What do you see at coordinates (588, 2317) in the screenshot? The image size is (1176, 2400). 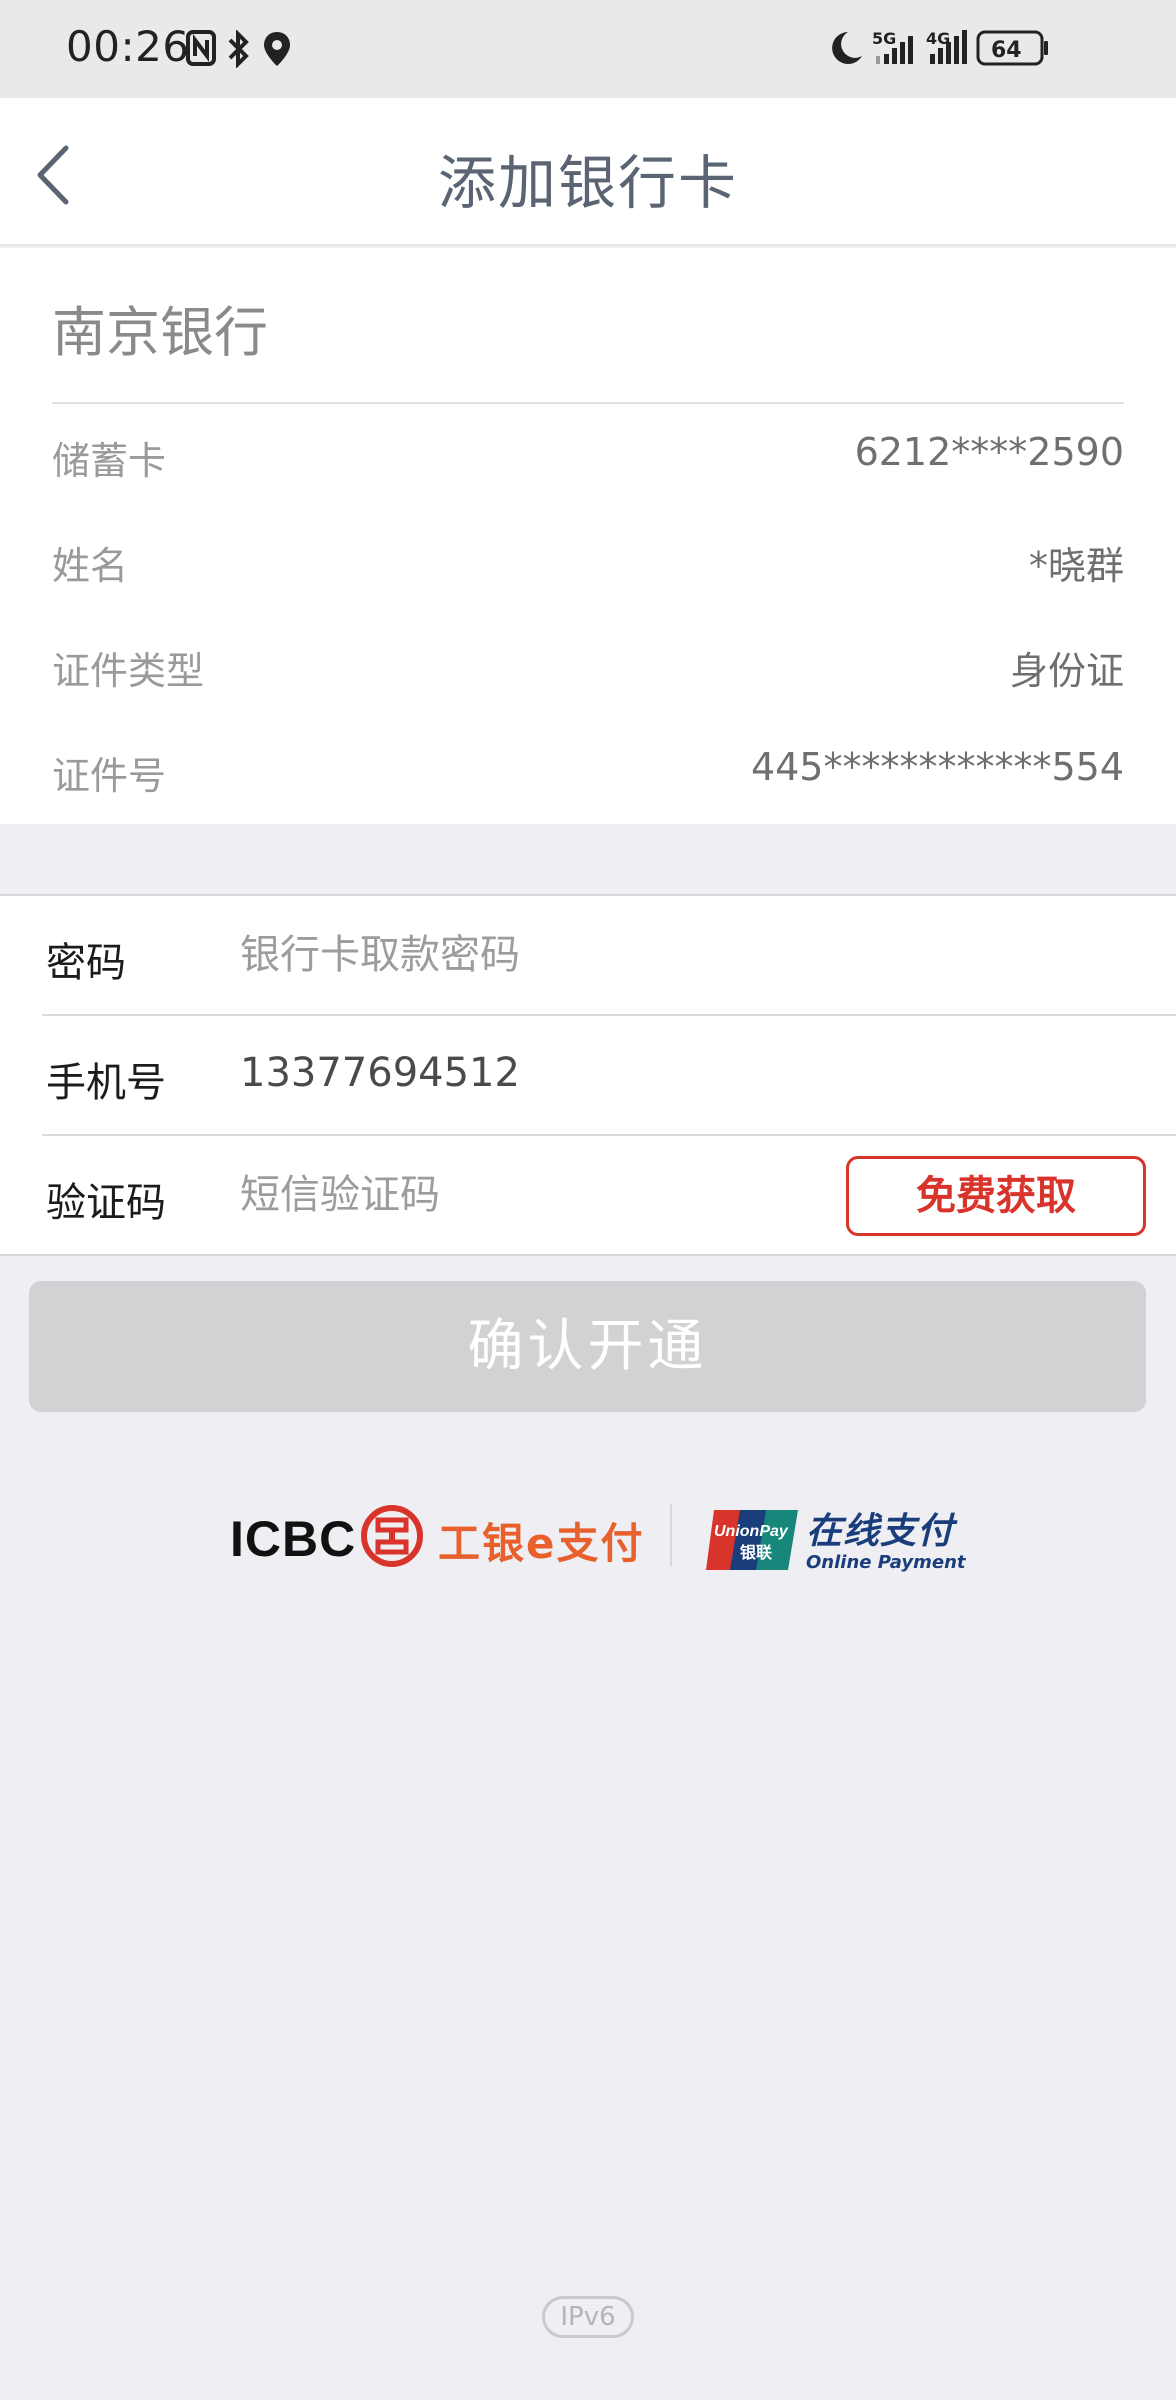 I see `ipv6-badge: IPv6` at bounding box center [588, 2317].